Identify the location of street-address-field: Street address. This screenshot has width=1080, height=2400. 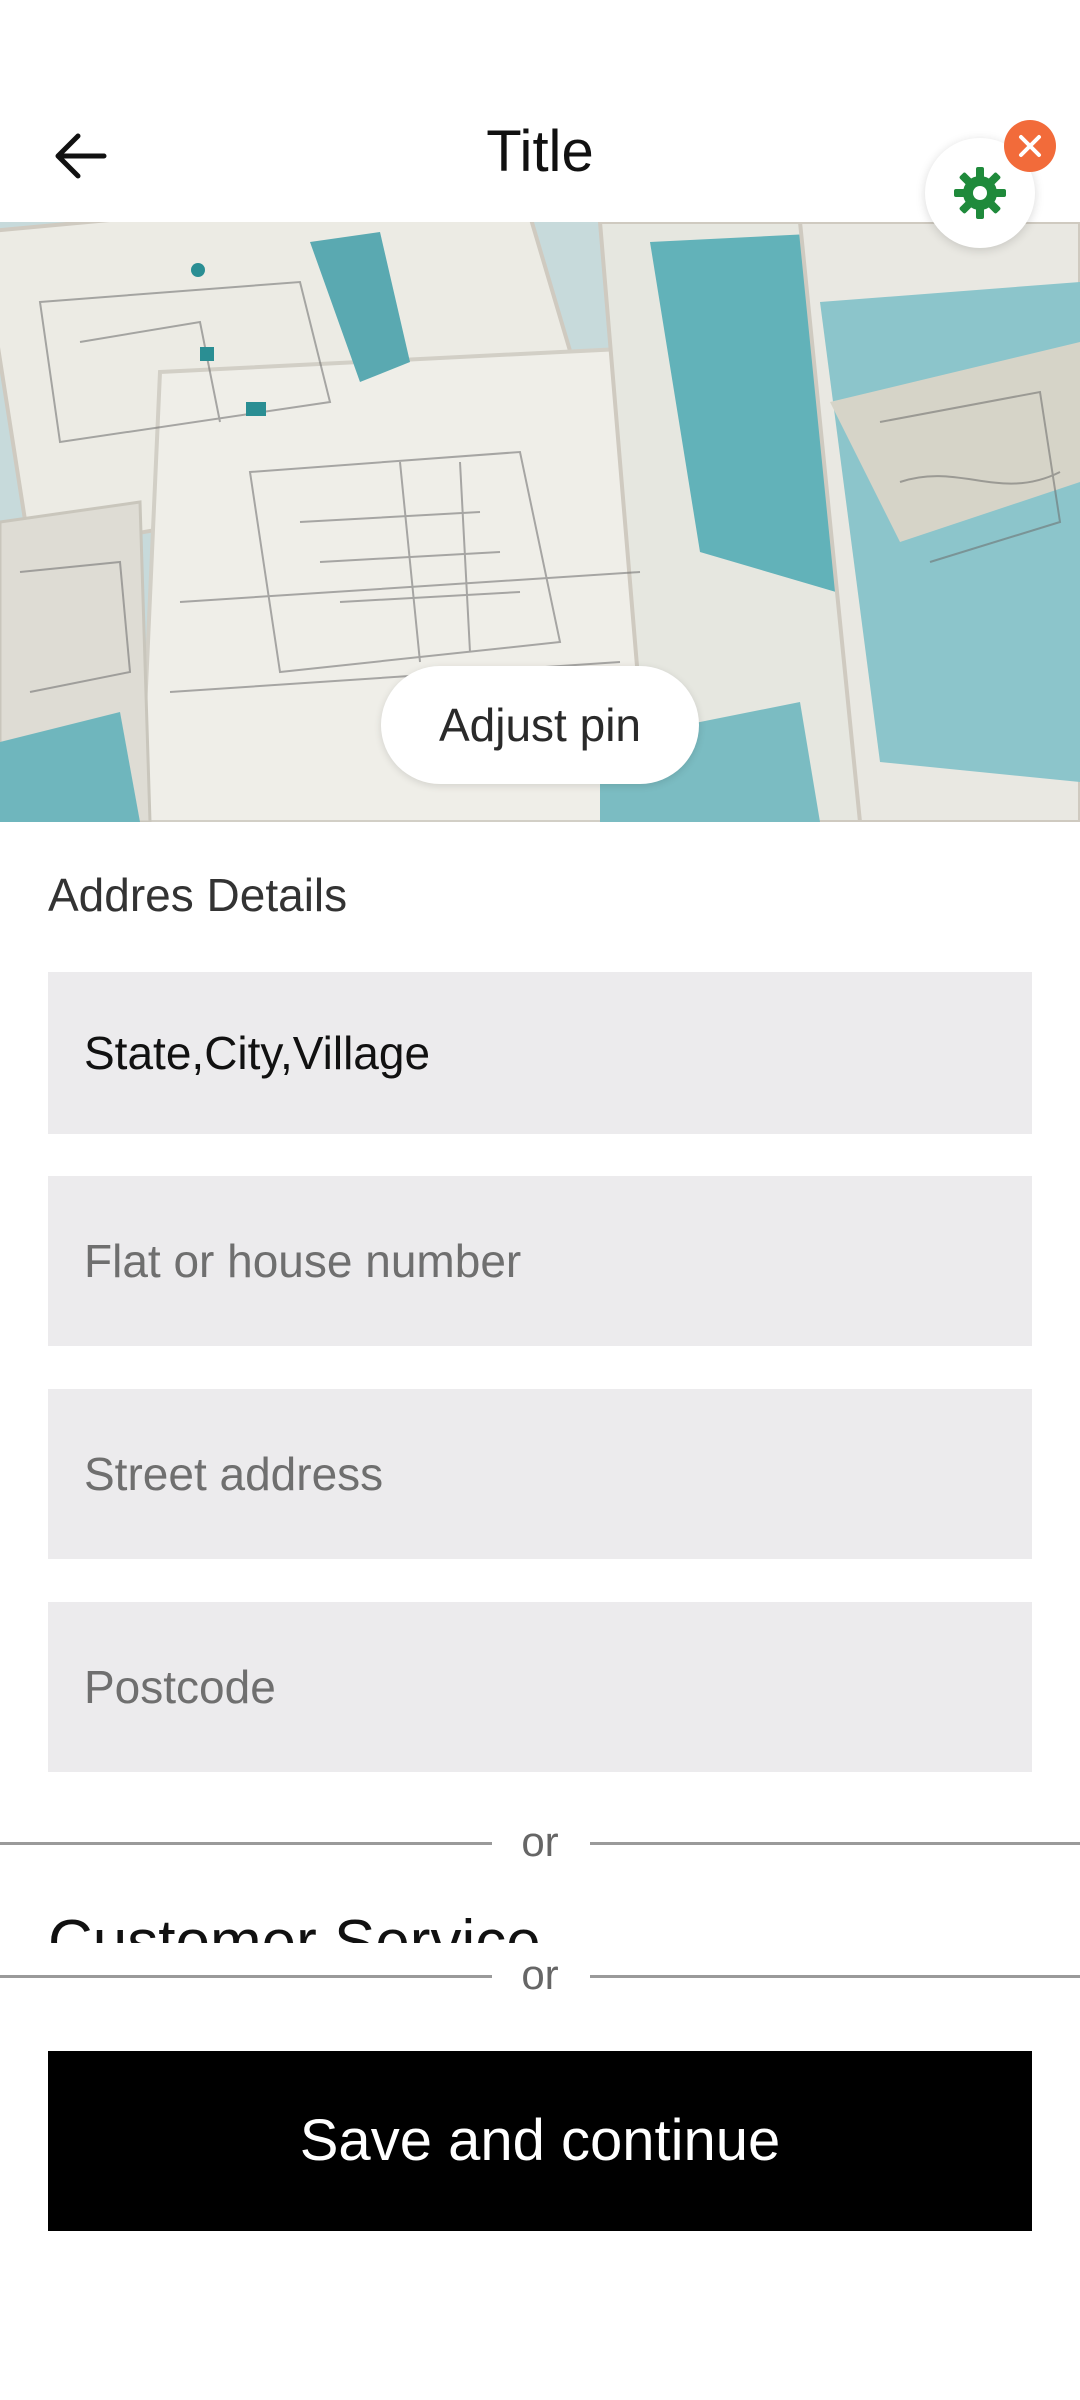
(540, 1474).